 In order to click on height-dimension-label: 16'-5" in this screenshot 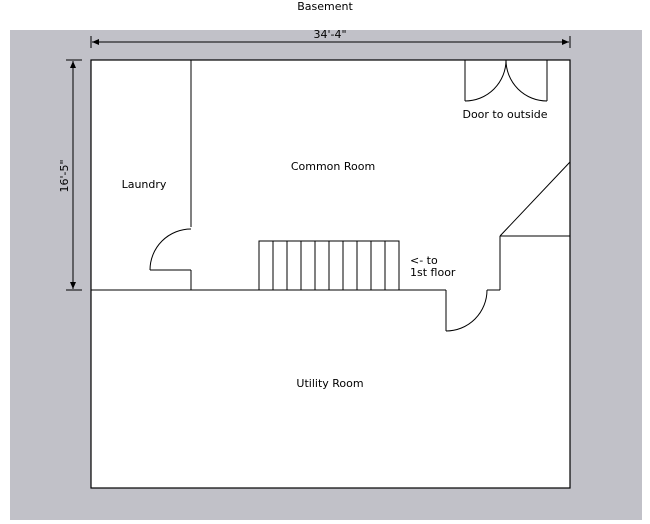, I will do `click(64, 175)`.